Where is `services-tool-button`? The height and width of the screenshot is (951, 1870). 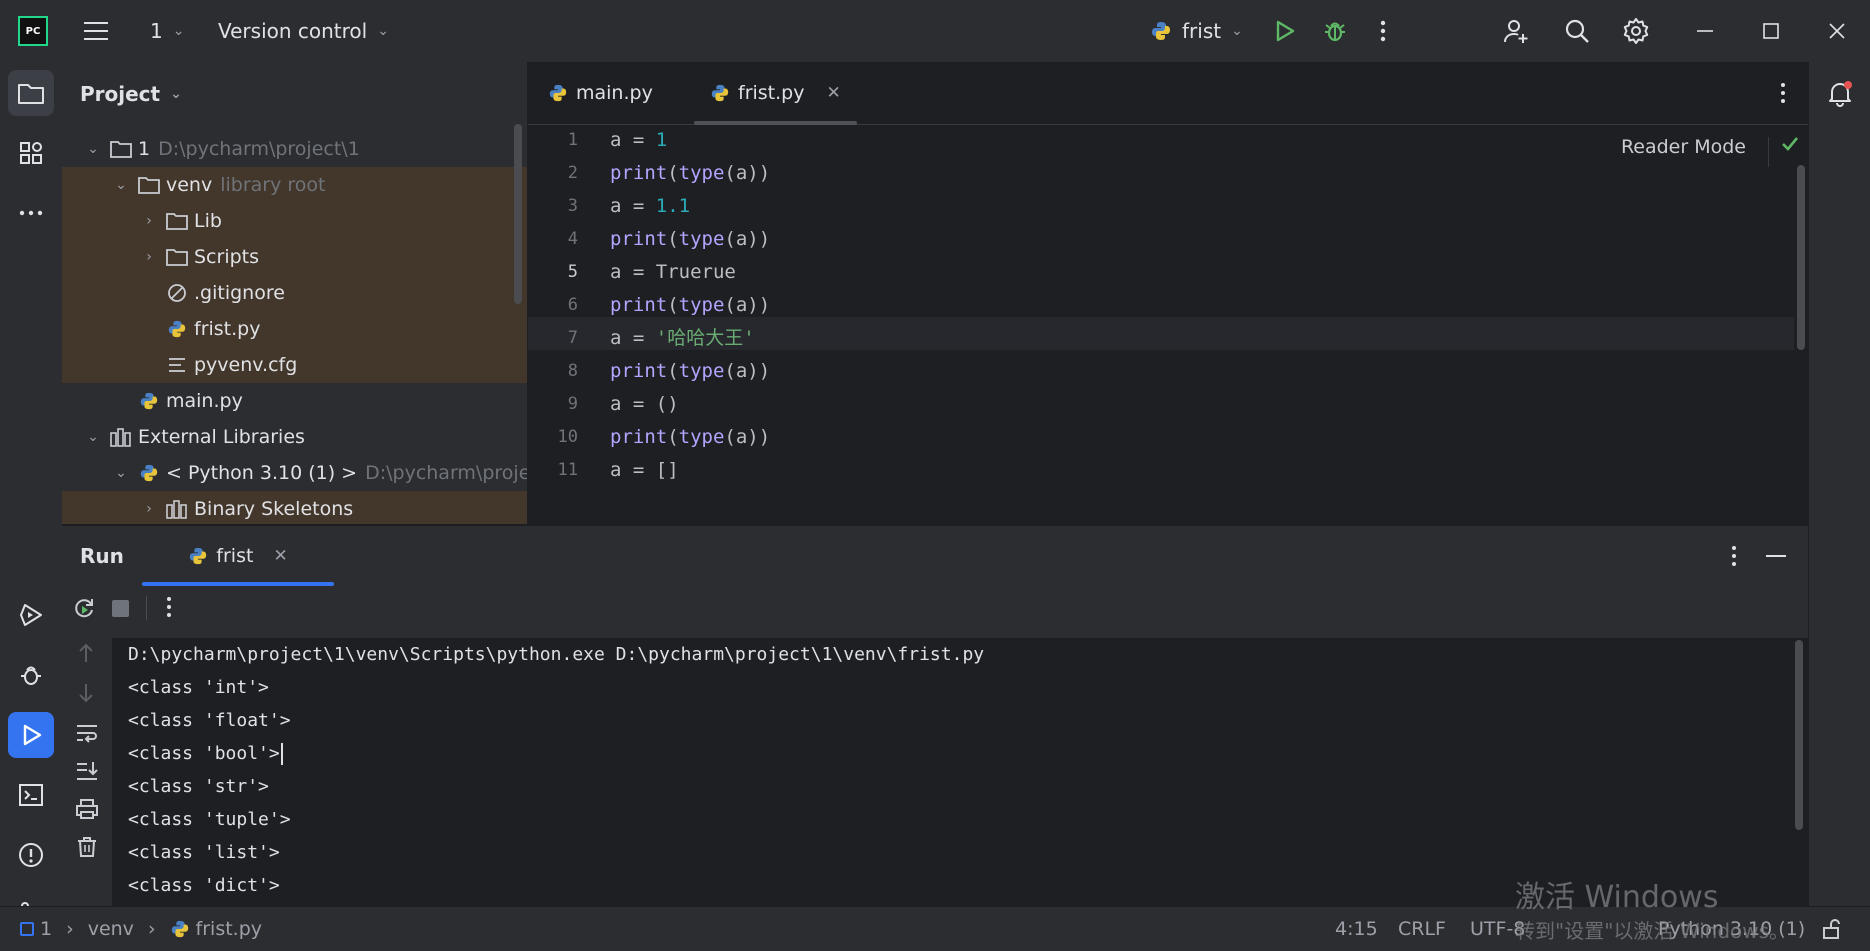
services-tool-button is located at coordinates (31, 615).